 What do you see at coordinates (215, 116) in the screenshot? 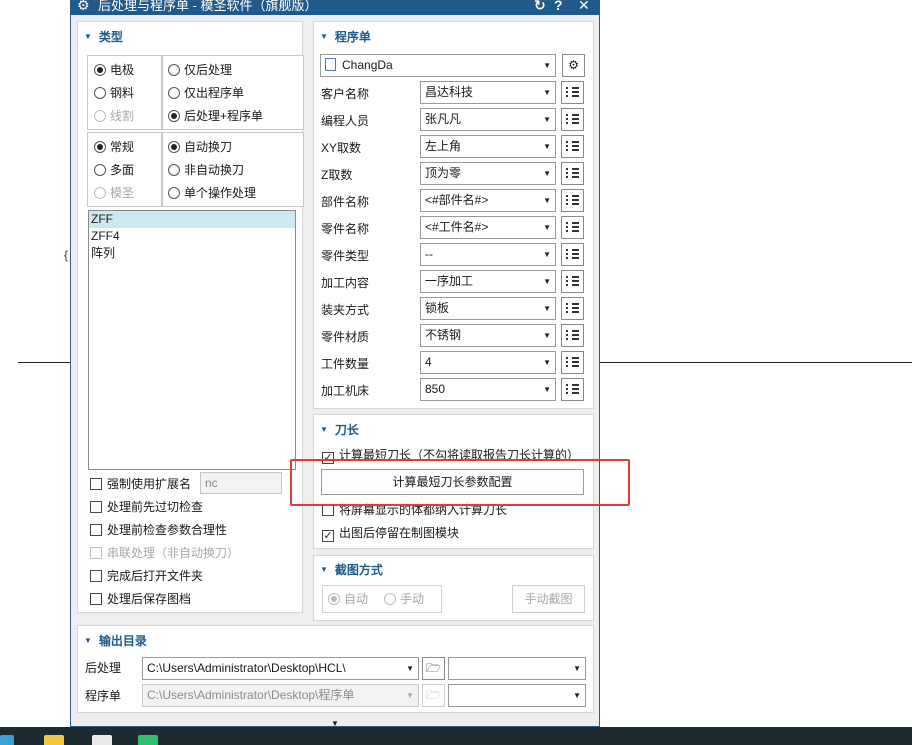
I see `radio-post-and-sheet: 后处理+程序单` at bounding box center [215, 116].